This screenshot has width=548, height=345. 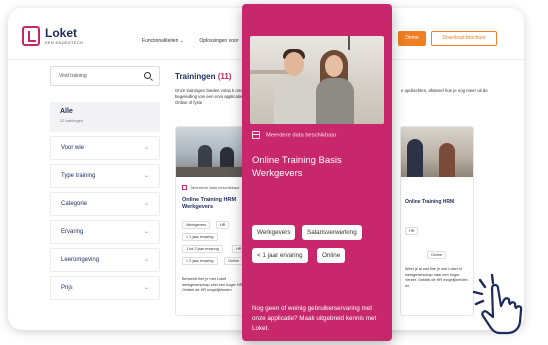 What do you see at coordinates (438, 202) in the screenshot?
I see `card-title: Online Training HRM` at bounding box center [438, 202].